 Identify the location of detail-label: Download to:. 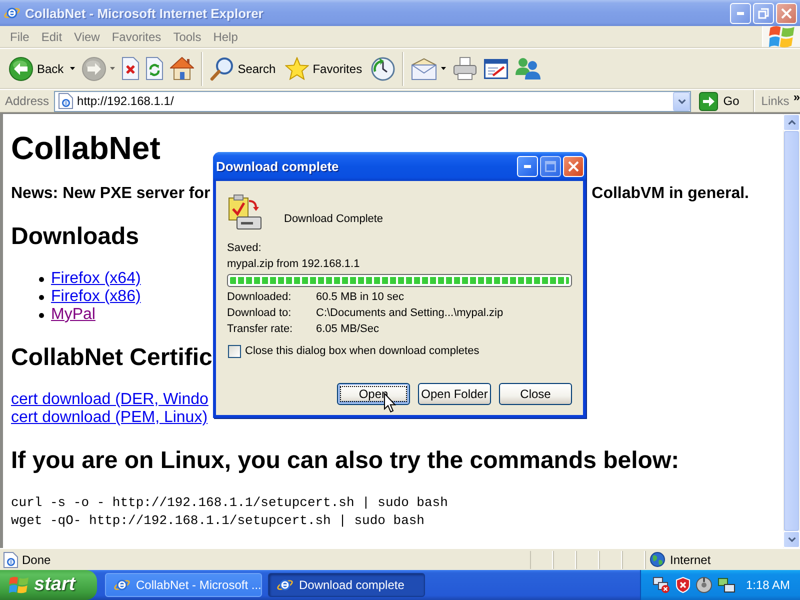
(259, 313).